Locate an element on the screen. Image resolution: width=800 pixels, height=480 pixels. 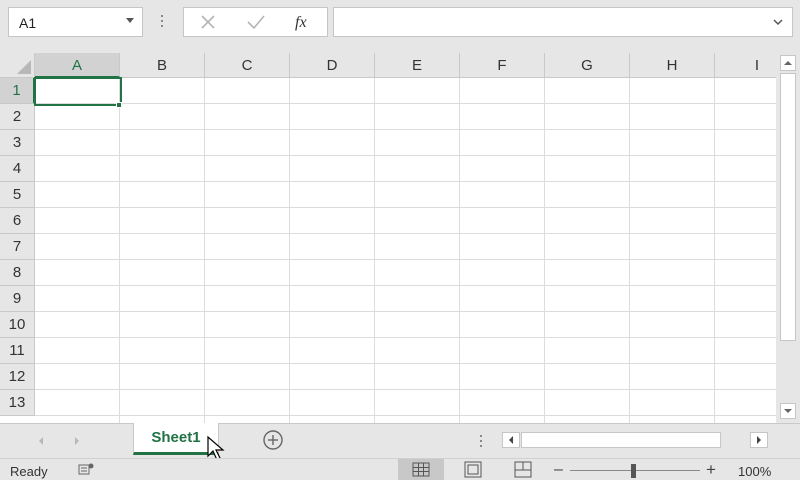
enter-button is located at coordinates (256, 22).